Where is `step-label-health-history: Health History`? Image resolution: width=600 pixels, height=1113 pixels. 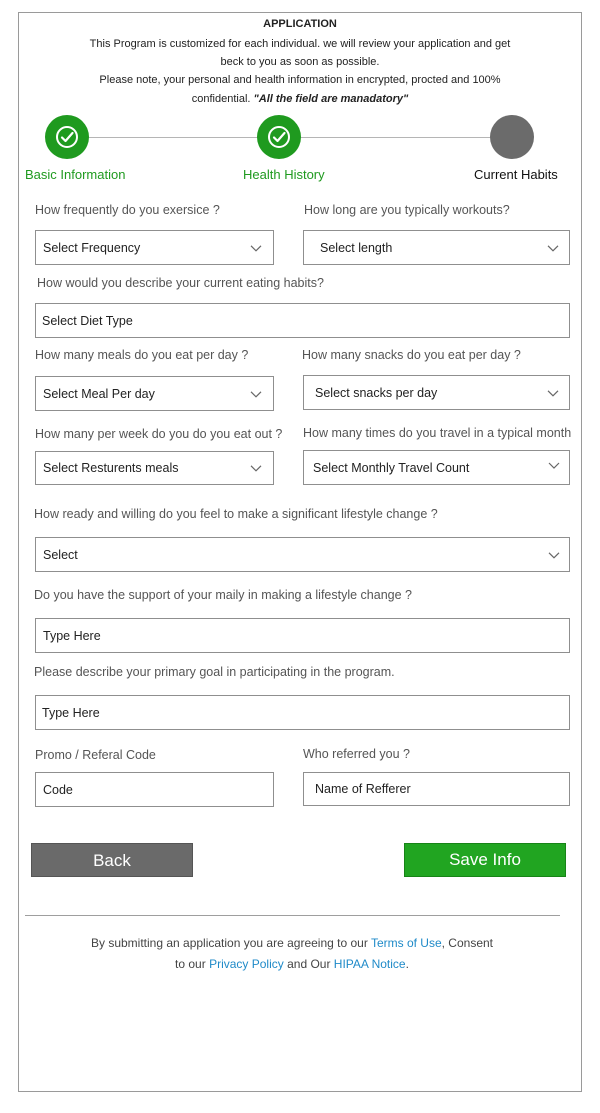 step-label-health-history: Health History is located at coordinates (284, 174).